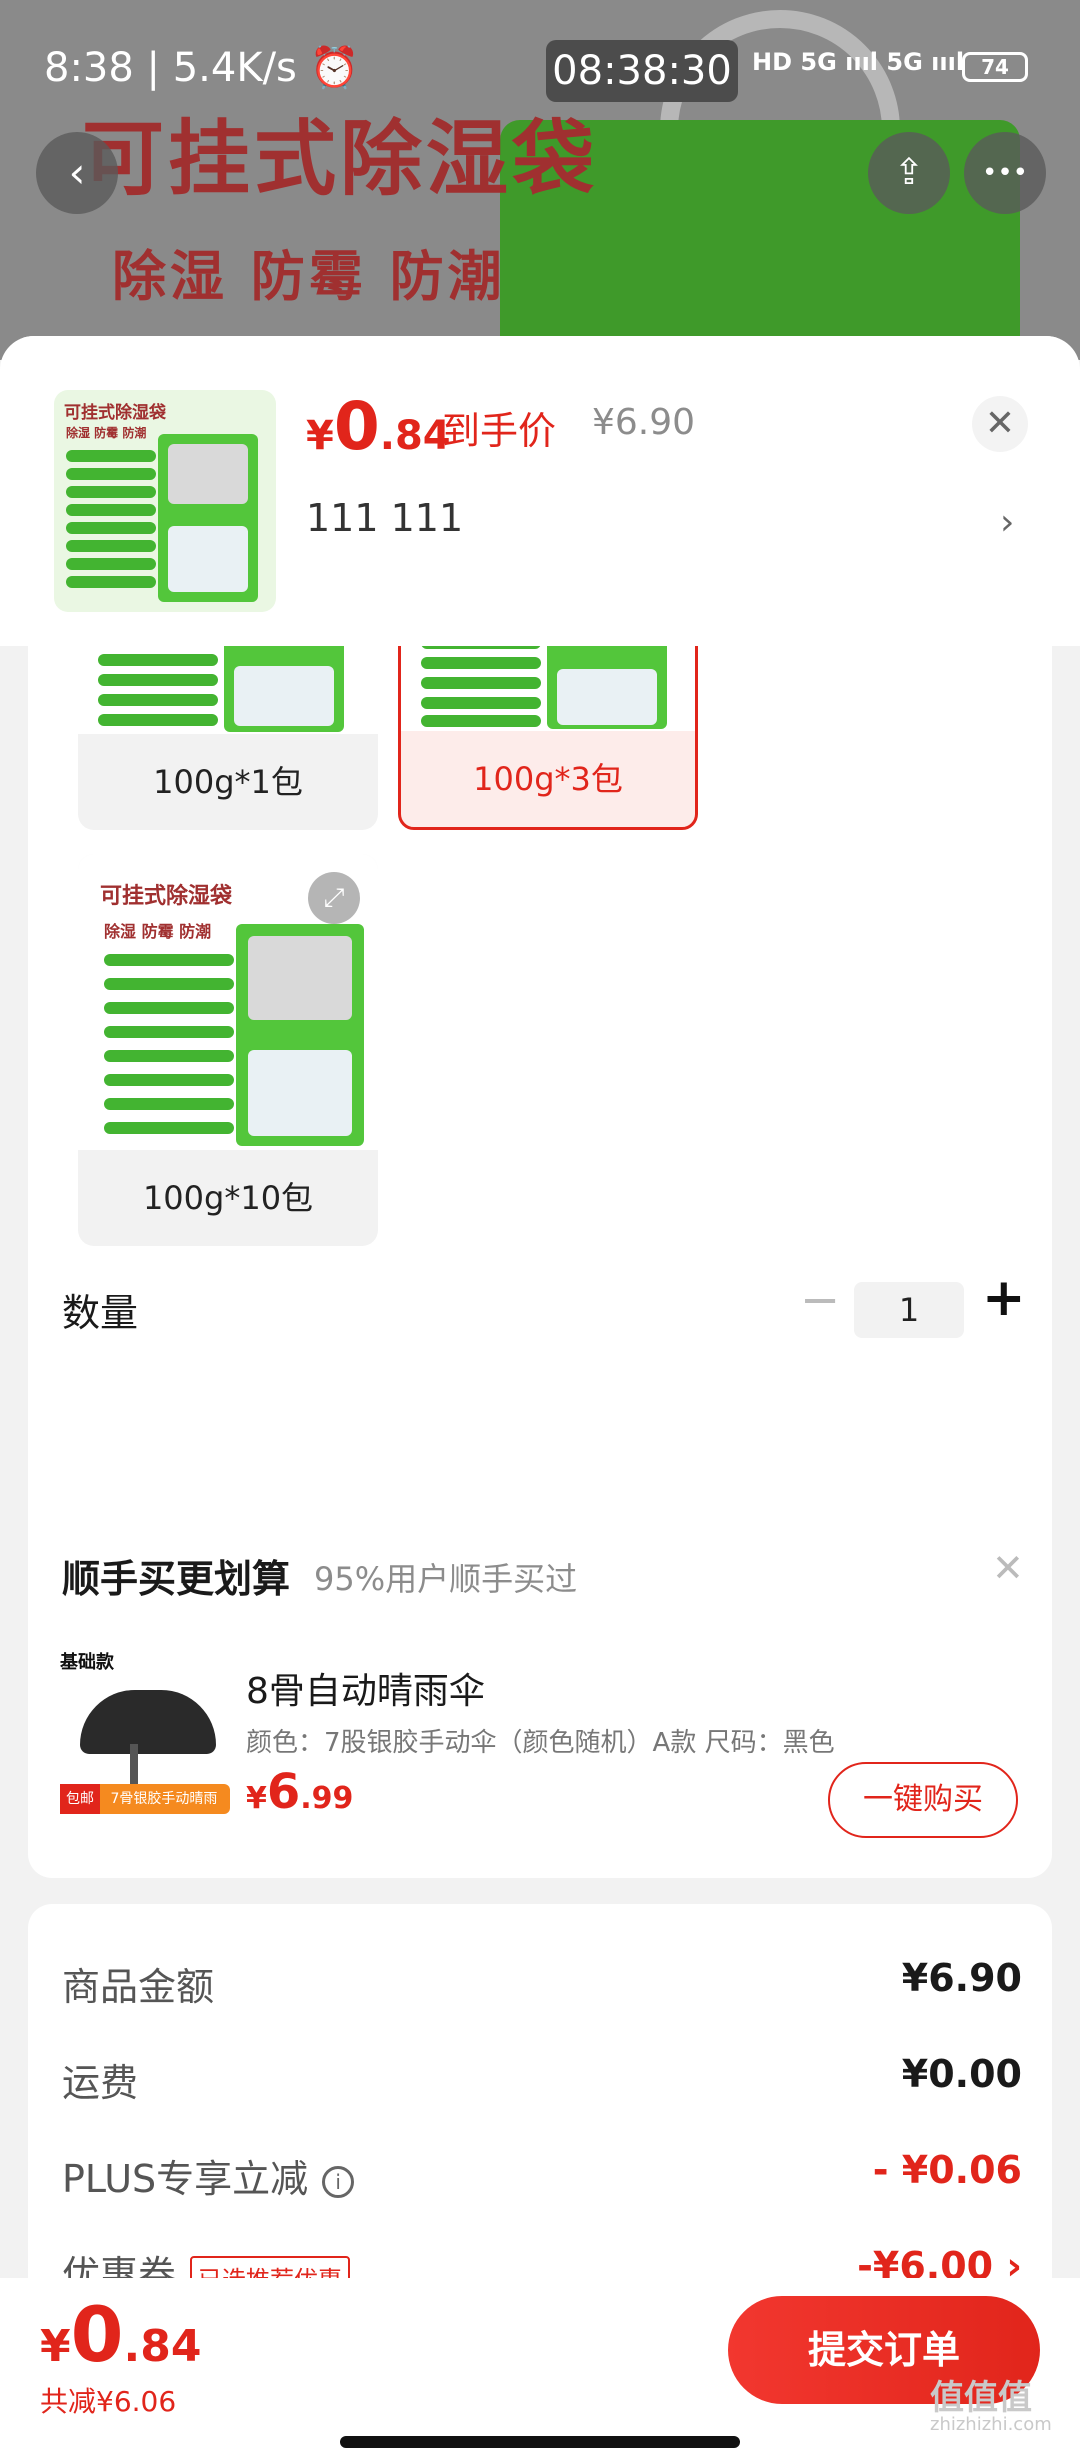  I want to click on final-price: ¥0.84, so click(378, 426).